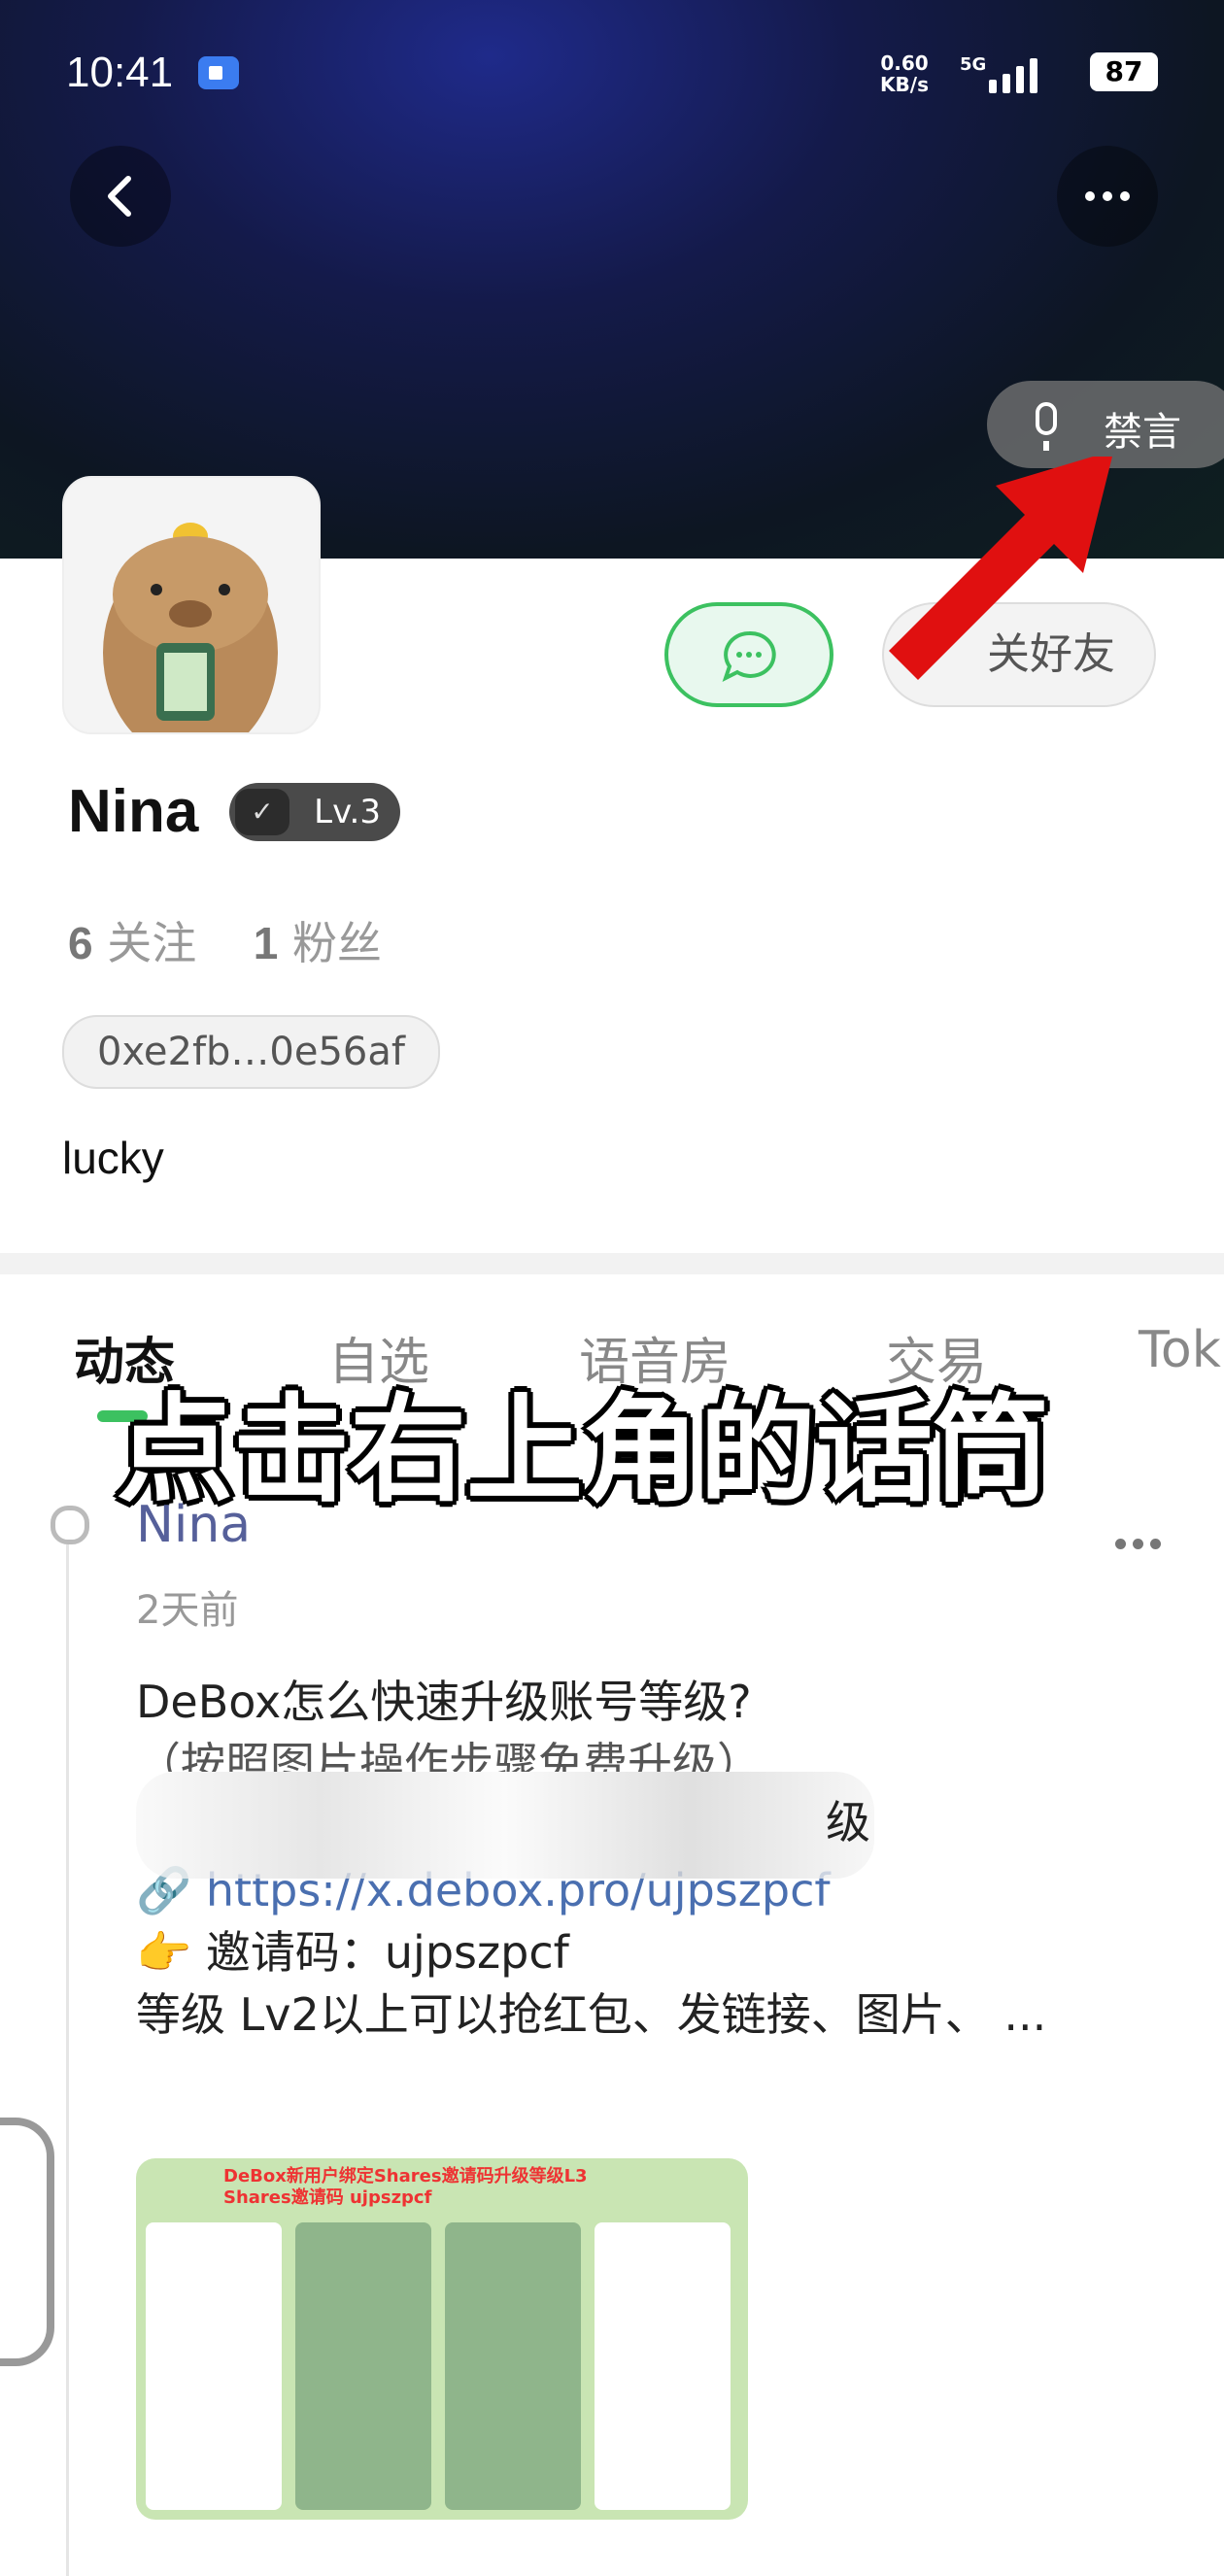 The width and height of the screenshot is (1224, 2576). I want to click on capybara-avatar-image, so click(190, 627).